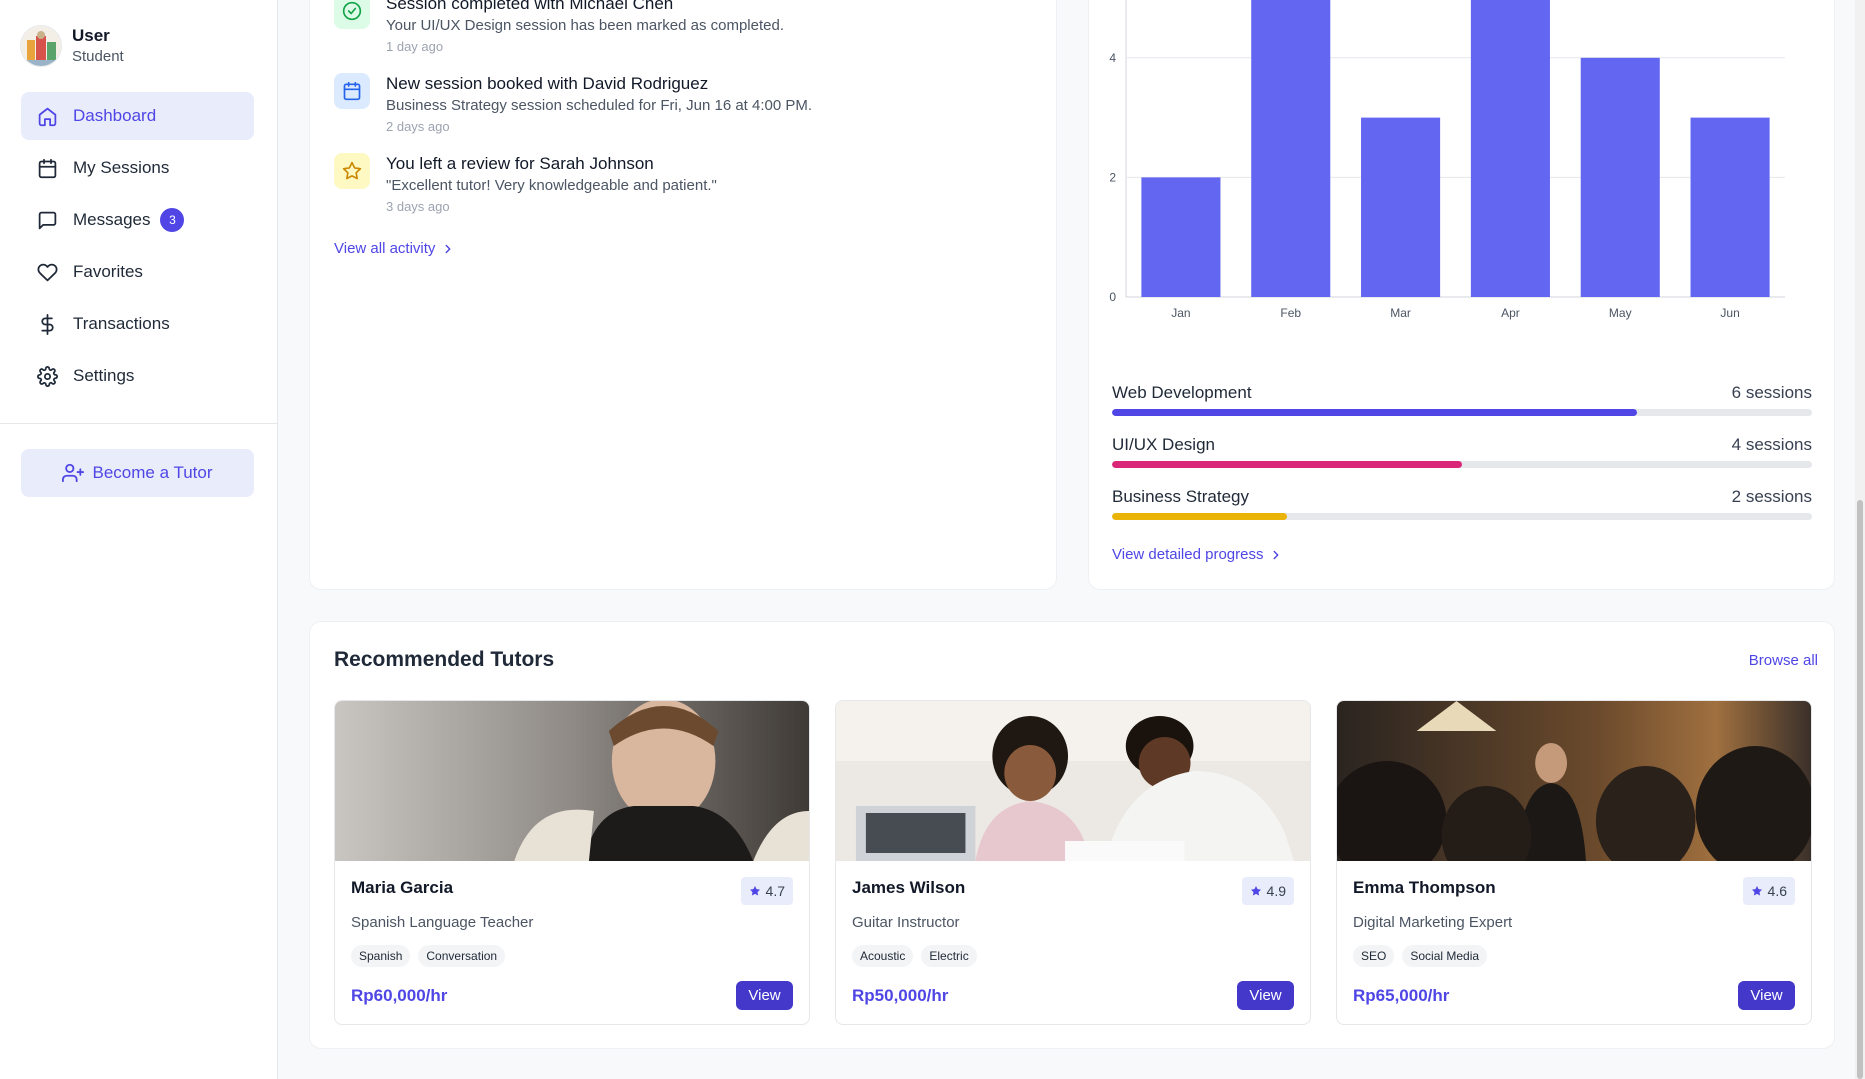 Image resolution: width=1865 pixels, height=1079 pixels. What do you see at coordinates (112, 219) in the screenshot?
I see `sidebar-item-label: Messages` at bounding box center [112, 219].